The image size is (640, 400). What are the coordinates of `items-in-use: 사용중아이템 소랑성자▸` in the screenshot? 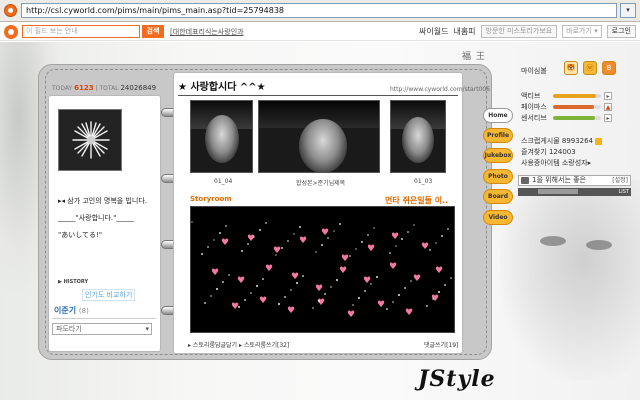 It's located at (556, 163).